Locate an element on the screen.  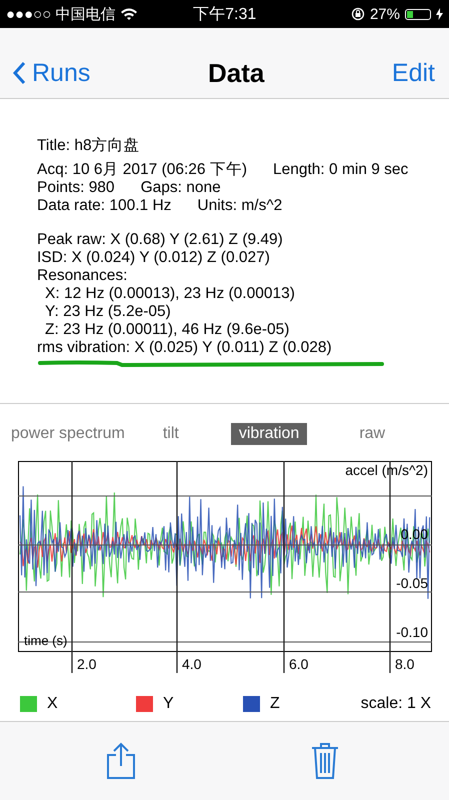
stat-text: Resonances: is located at coordinates (82, 276).